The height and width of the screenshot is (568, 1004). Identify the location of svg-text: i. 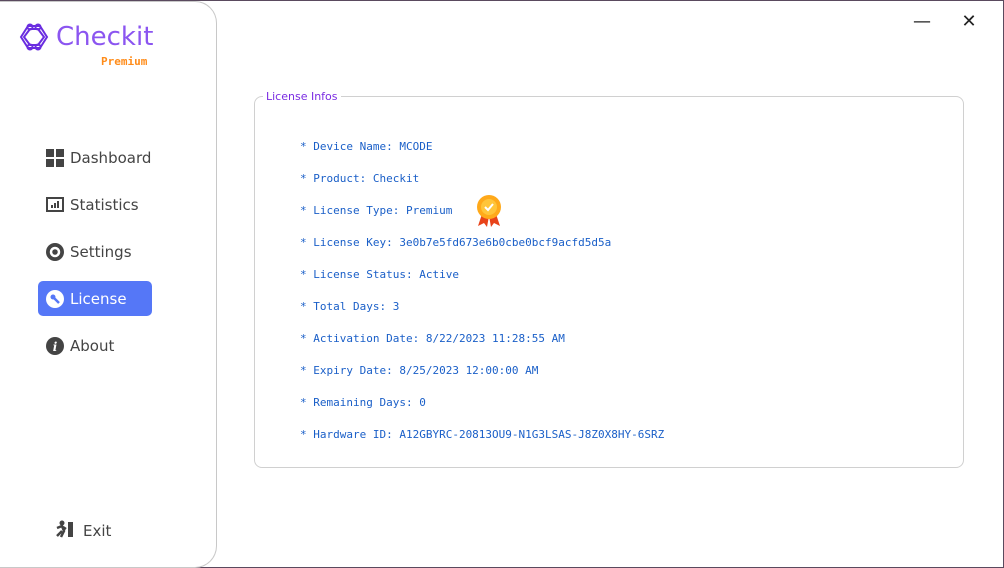
(55, 347).